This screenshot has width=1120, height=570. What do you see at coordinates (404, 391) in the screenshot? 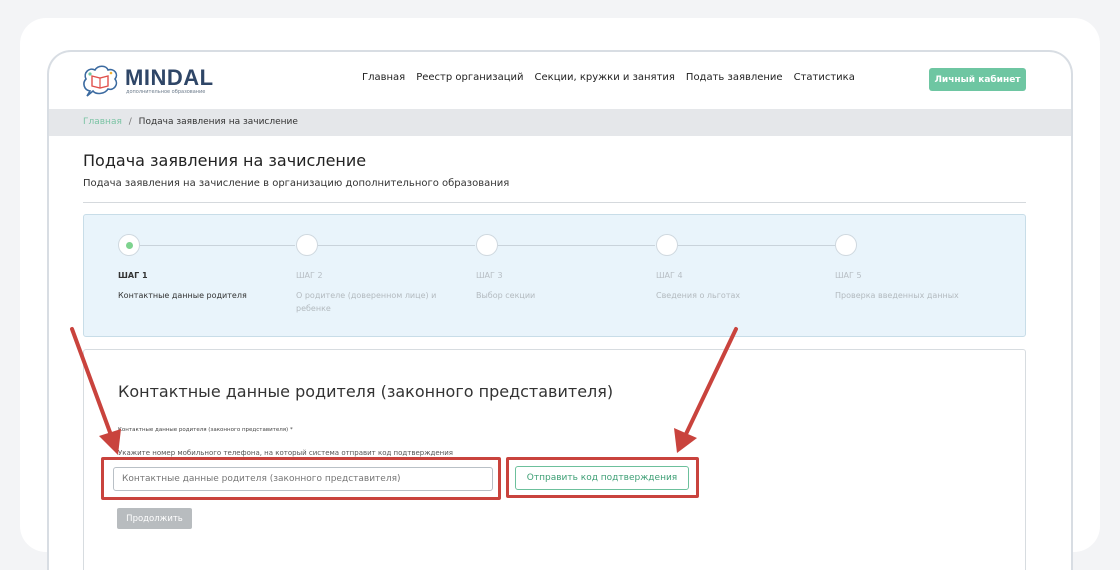
I see `annotation-arrows` at bounding box center [404, 391].